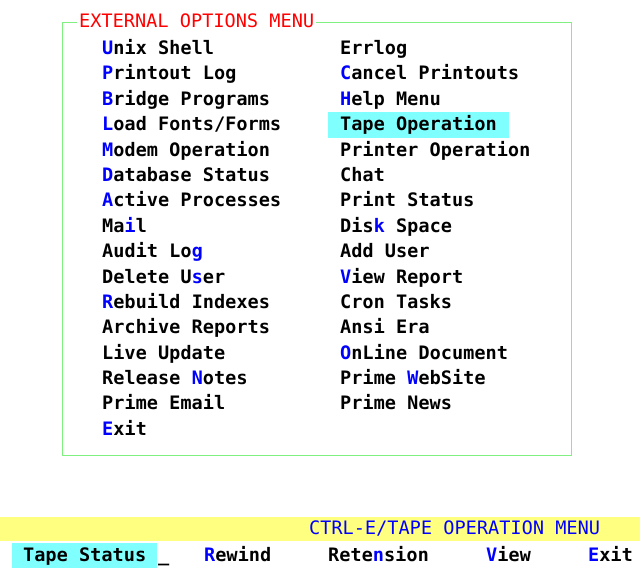 Image resolution: width=640 pixels, height=571 pixels. What do you see at coordinates (454, 529) in the screenshot?
I see `status-title: CTRL-E/TAPE OPERATION MENU` at bounding box center [454, 529].